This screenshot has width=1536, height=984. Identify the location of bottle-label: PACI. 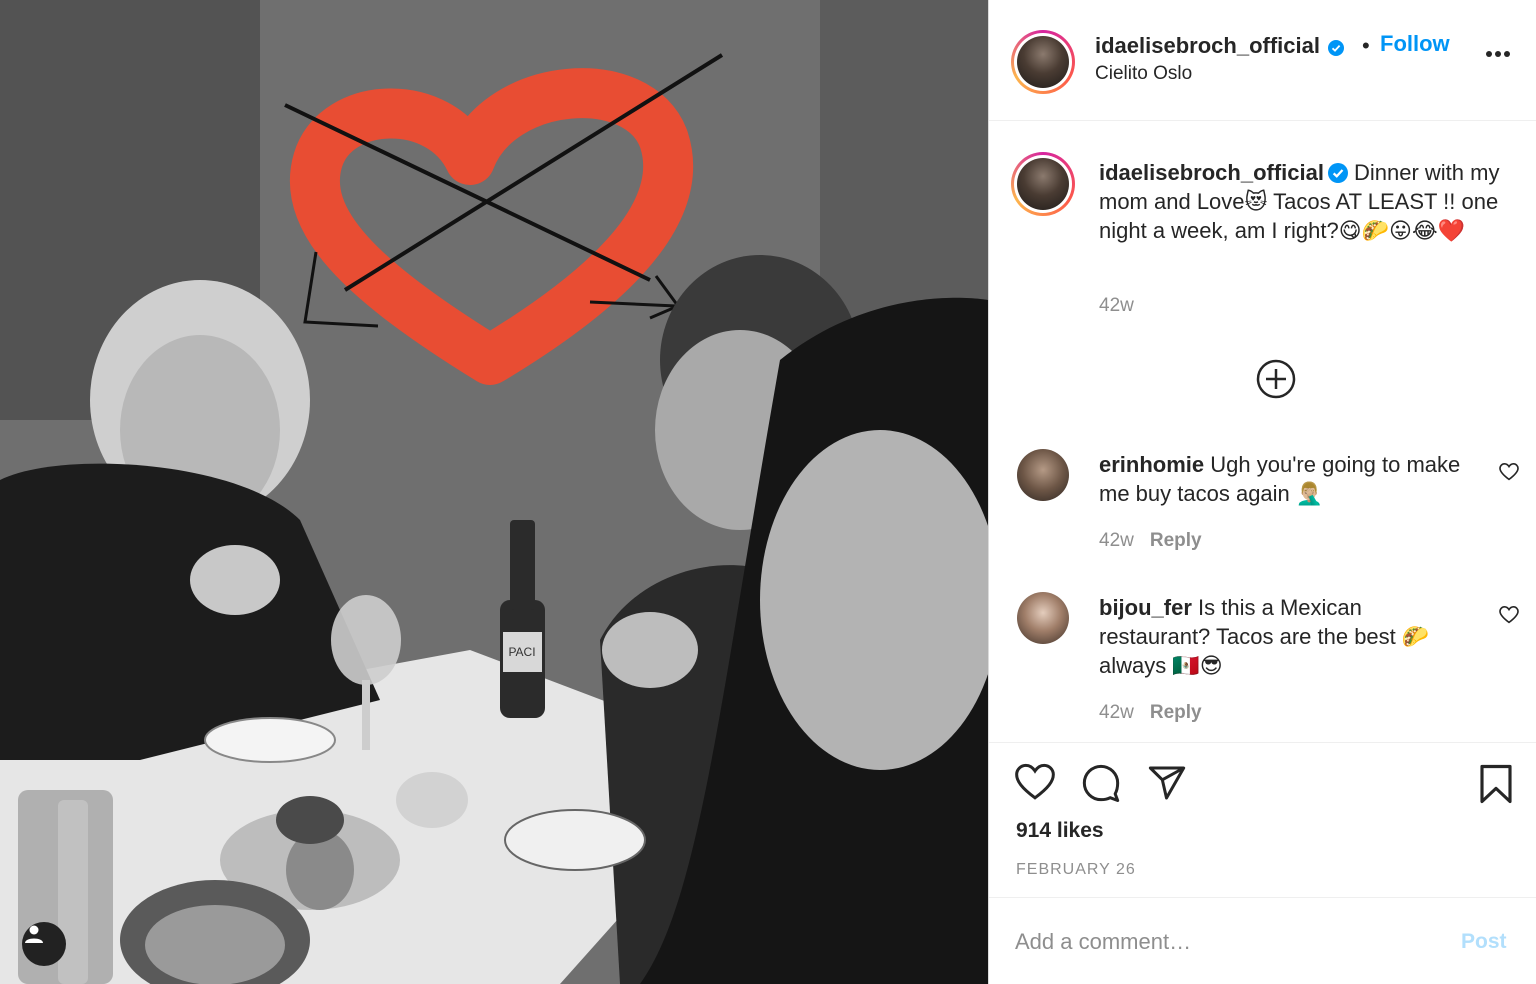
(521, 652).